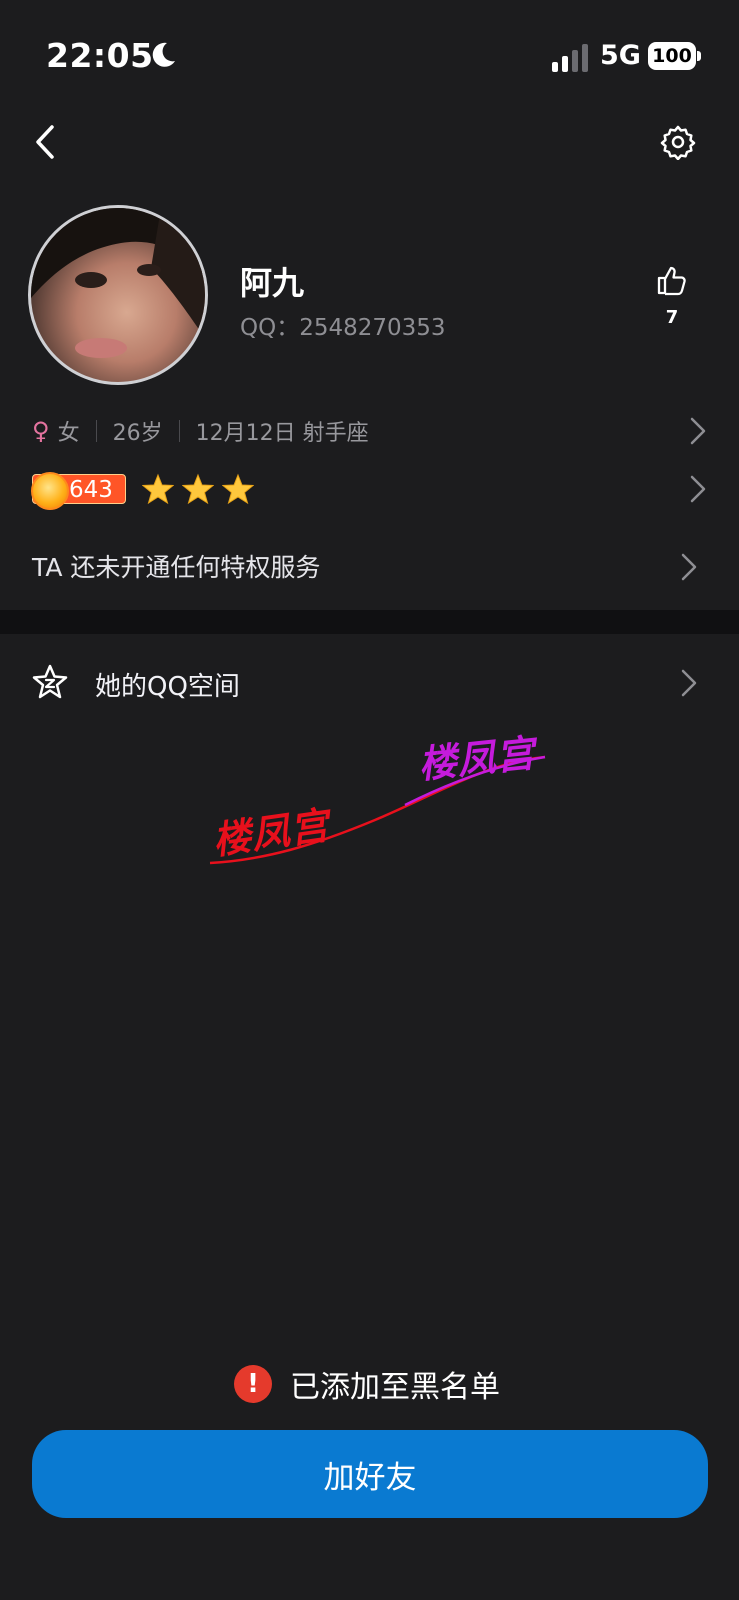  Describe the element at coordinates (50, 491) in the screenshot. I see `crown-icon` at that location.